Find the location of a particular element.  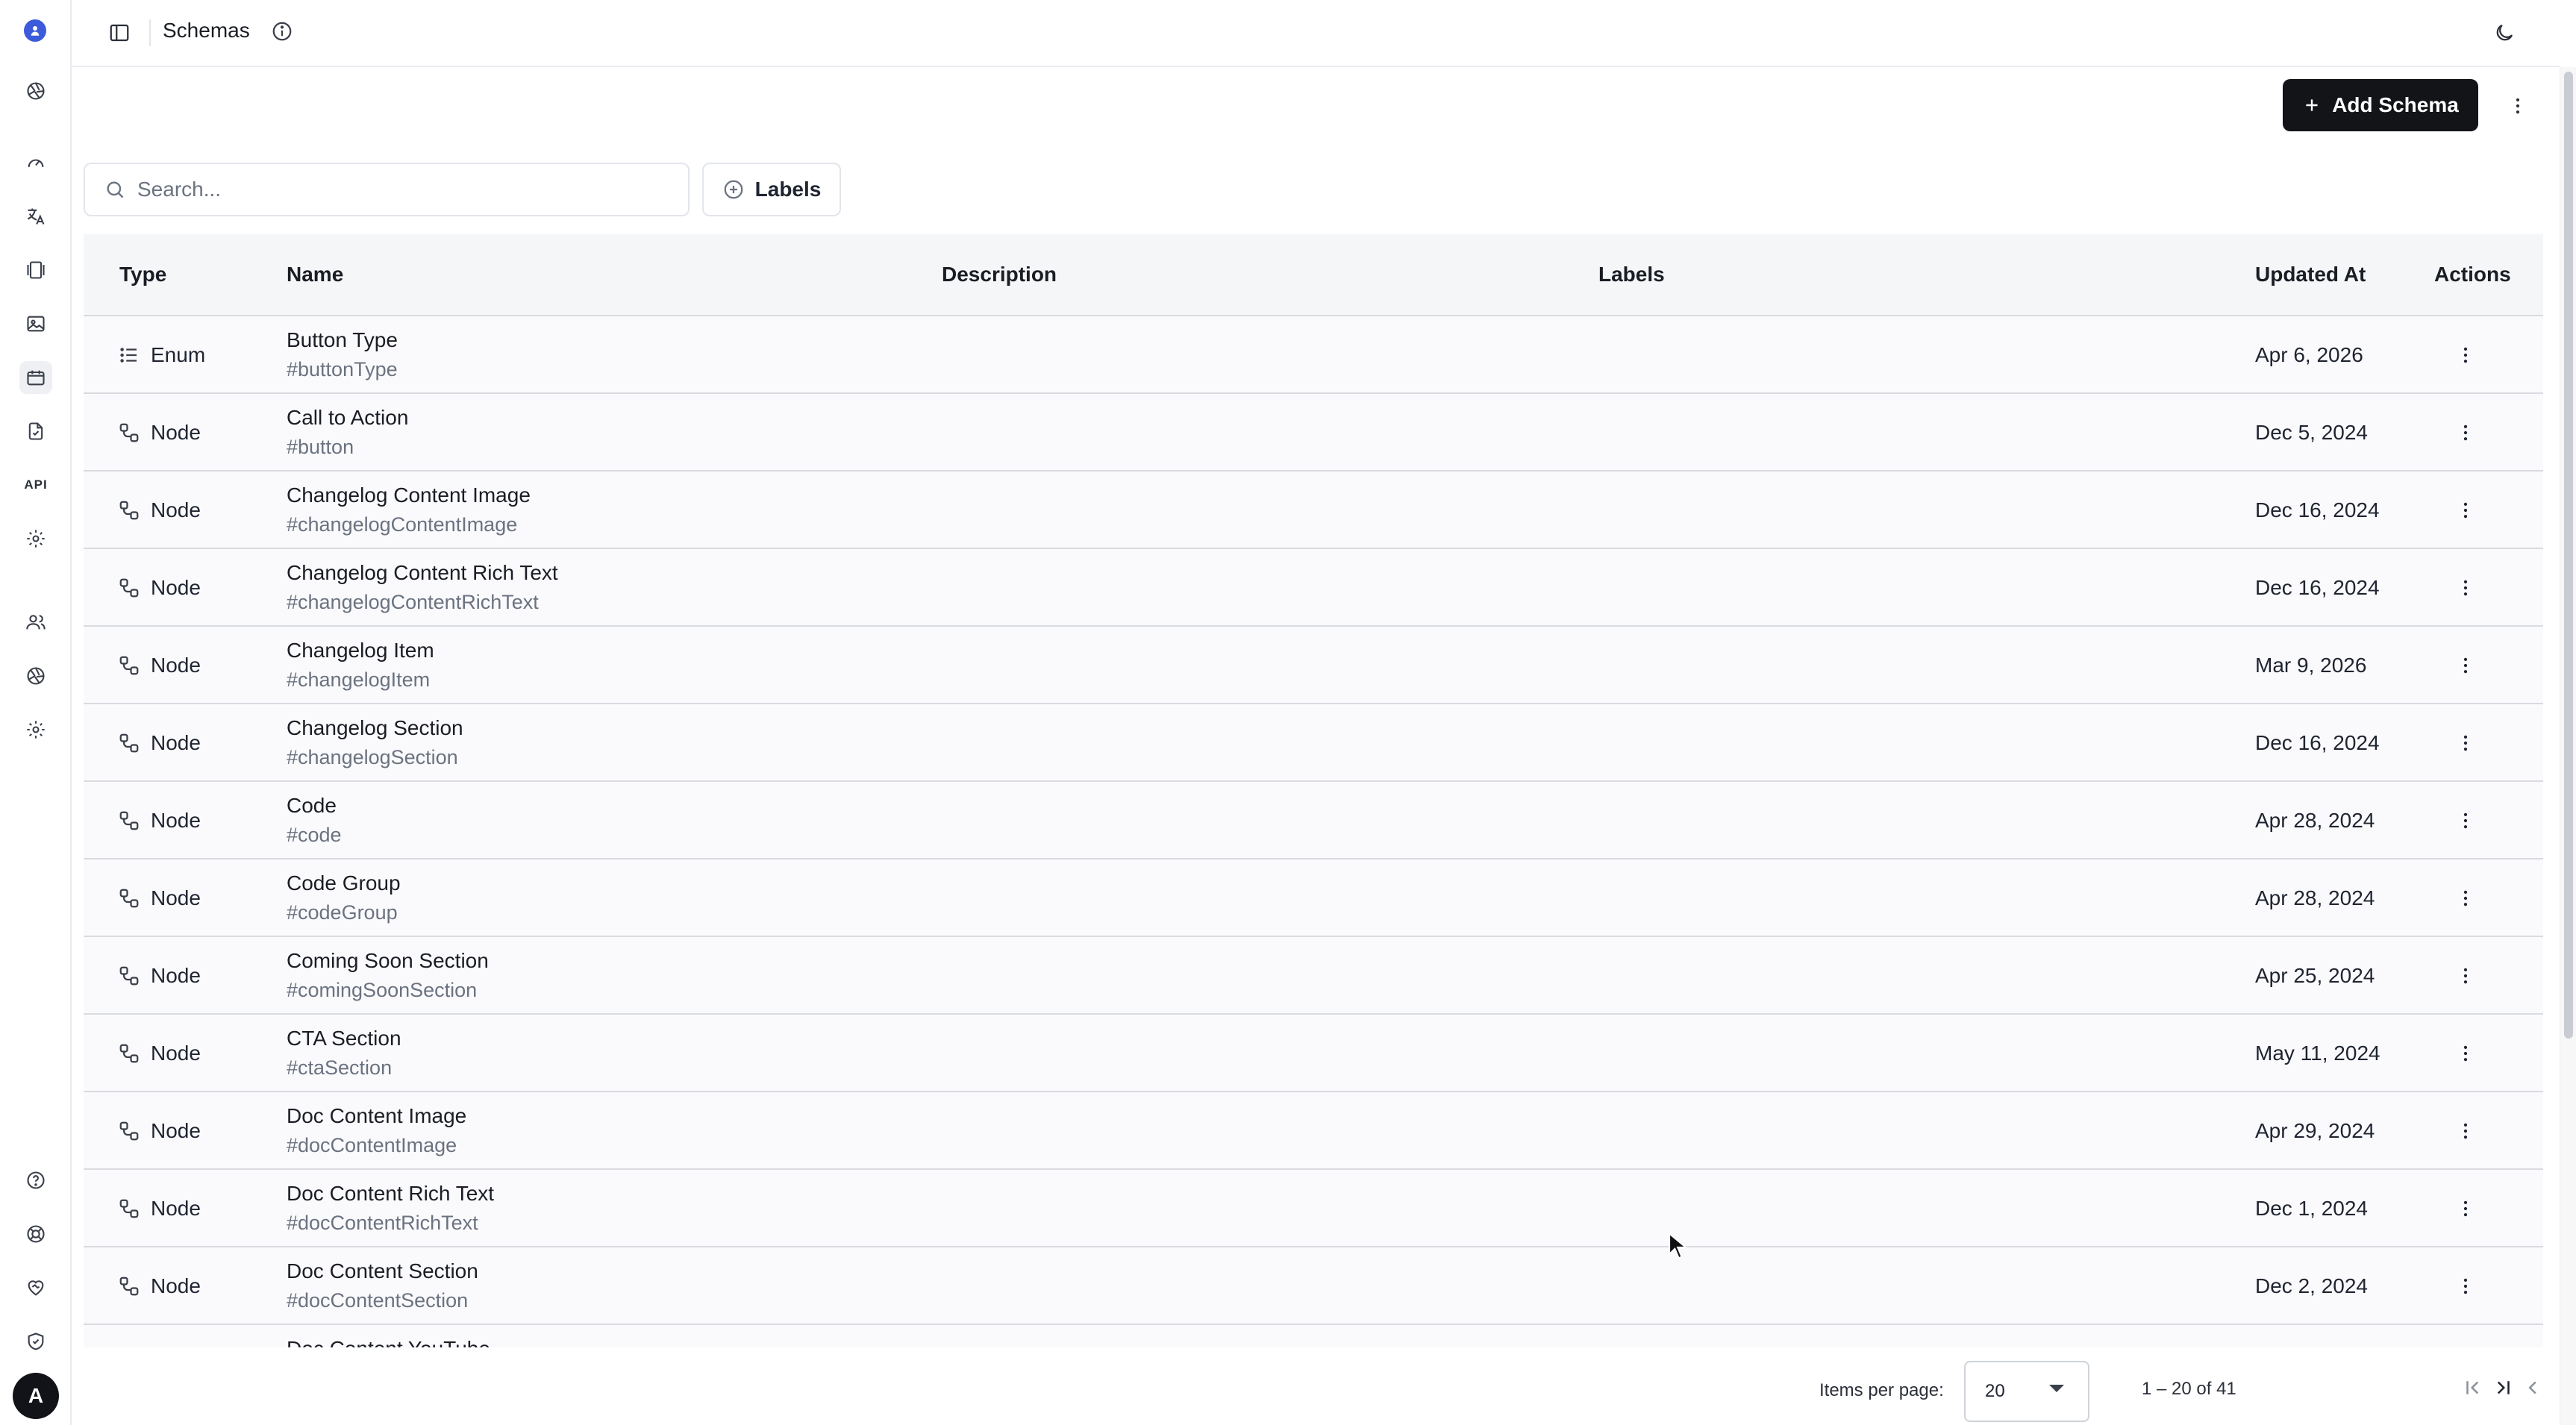

scrollbar-thumb is located at coordinates (2568, 555).